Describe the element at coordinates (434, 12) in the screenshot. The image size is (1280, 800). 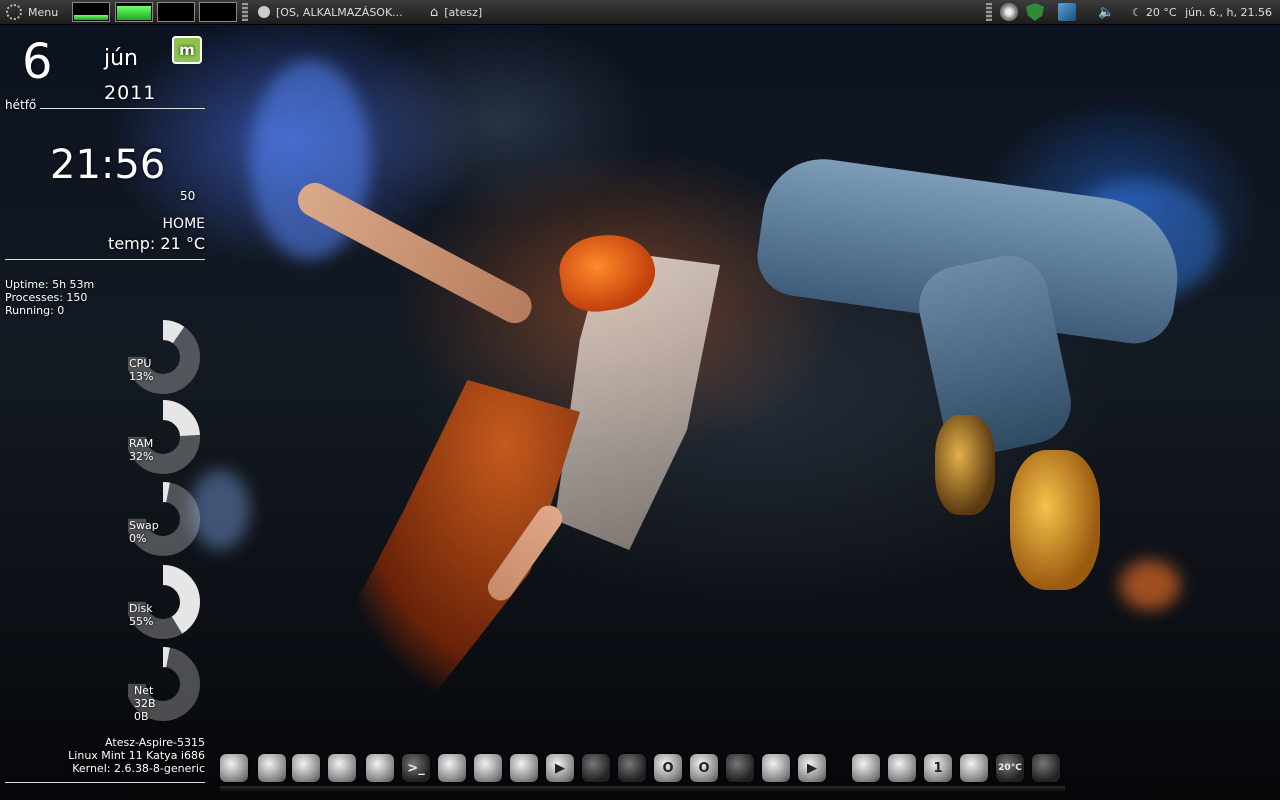
I see `home-icon: ⌂` at that location.